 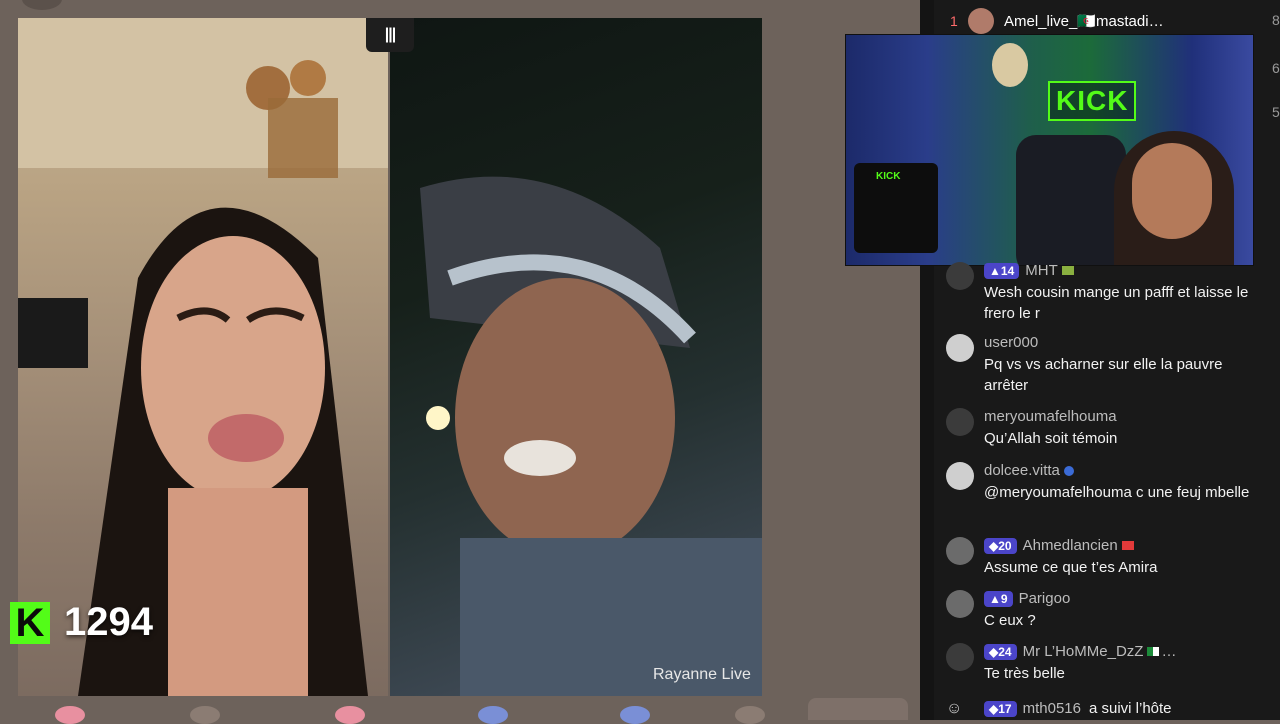 I want to click on chat-username: Ahmedlancien, so click(x=1070, y=545).